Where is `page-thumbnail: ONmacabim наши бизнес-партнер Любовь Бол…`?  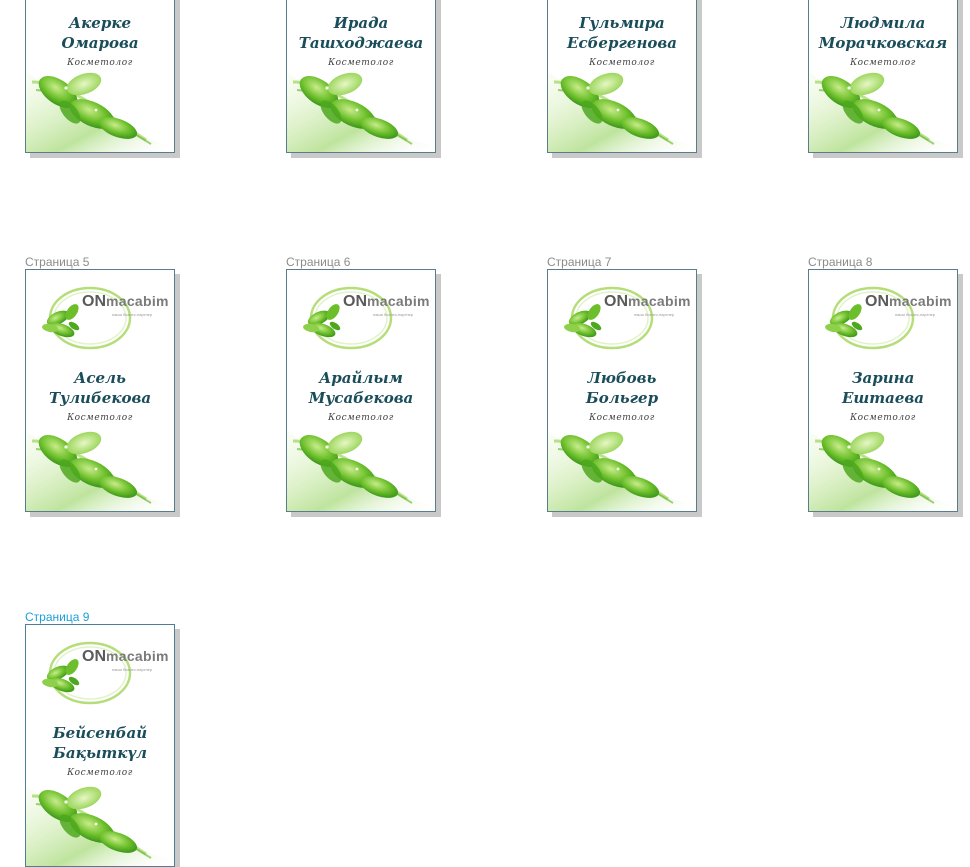 page-thumbnail: ONmacabim наши бизнес-партнер Любовь Бол… is located at coordinates (622, 390).